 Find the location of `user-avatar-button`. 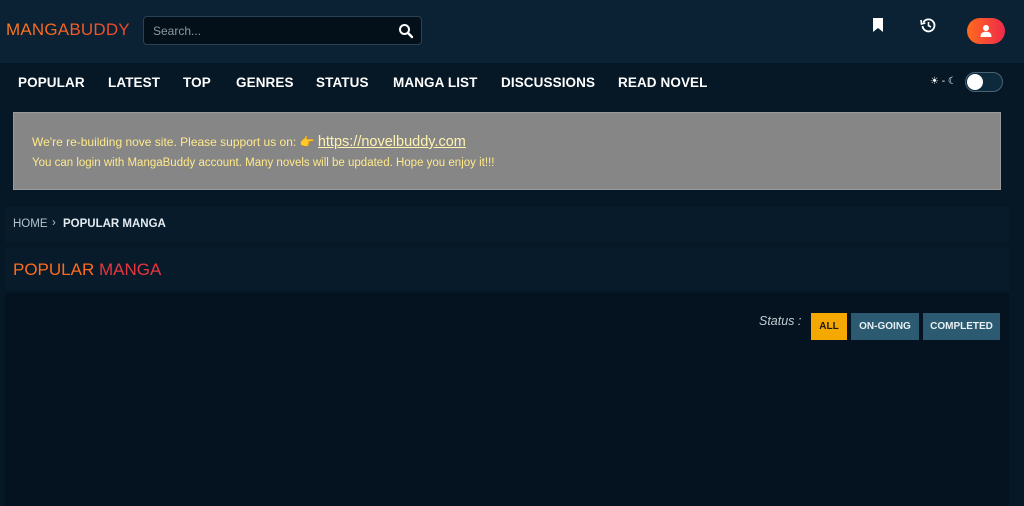

user-avatar-button is located at coordinates (986, 31).